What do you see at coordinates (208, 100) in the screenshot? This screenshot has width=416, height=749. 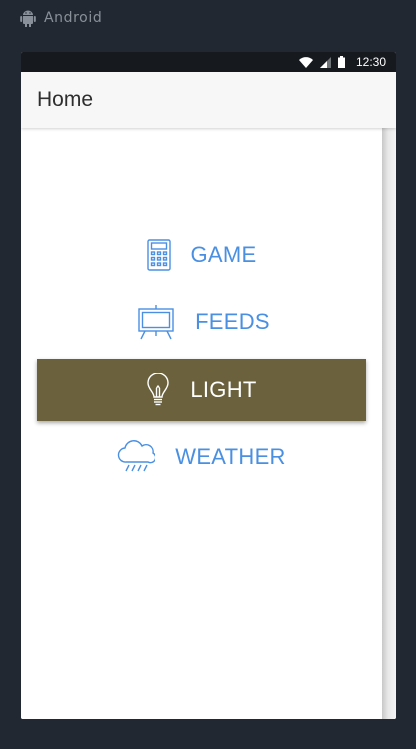 I see `app-bar: Home` at bounding box center [208, 100].